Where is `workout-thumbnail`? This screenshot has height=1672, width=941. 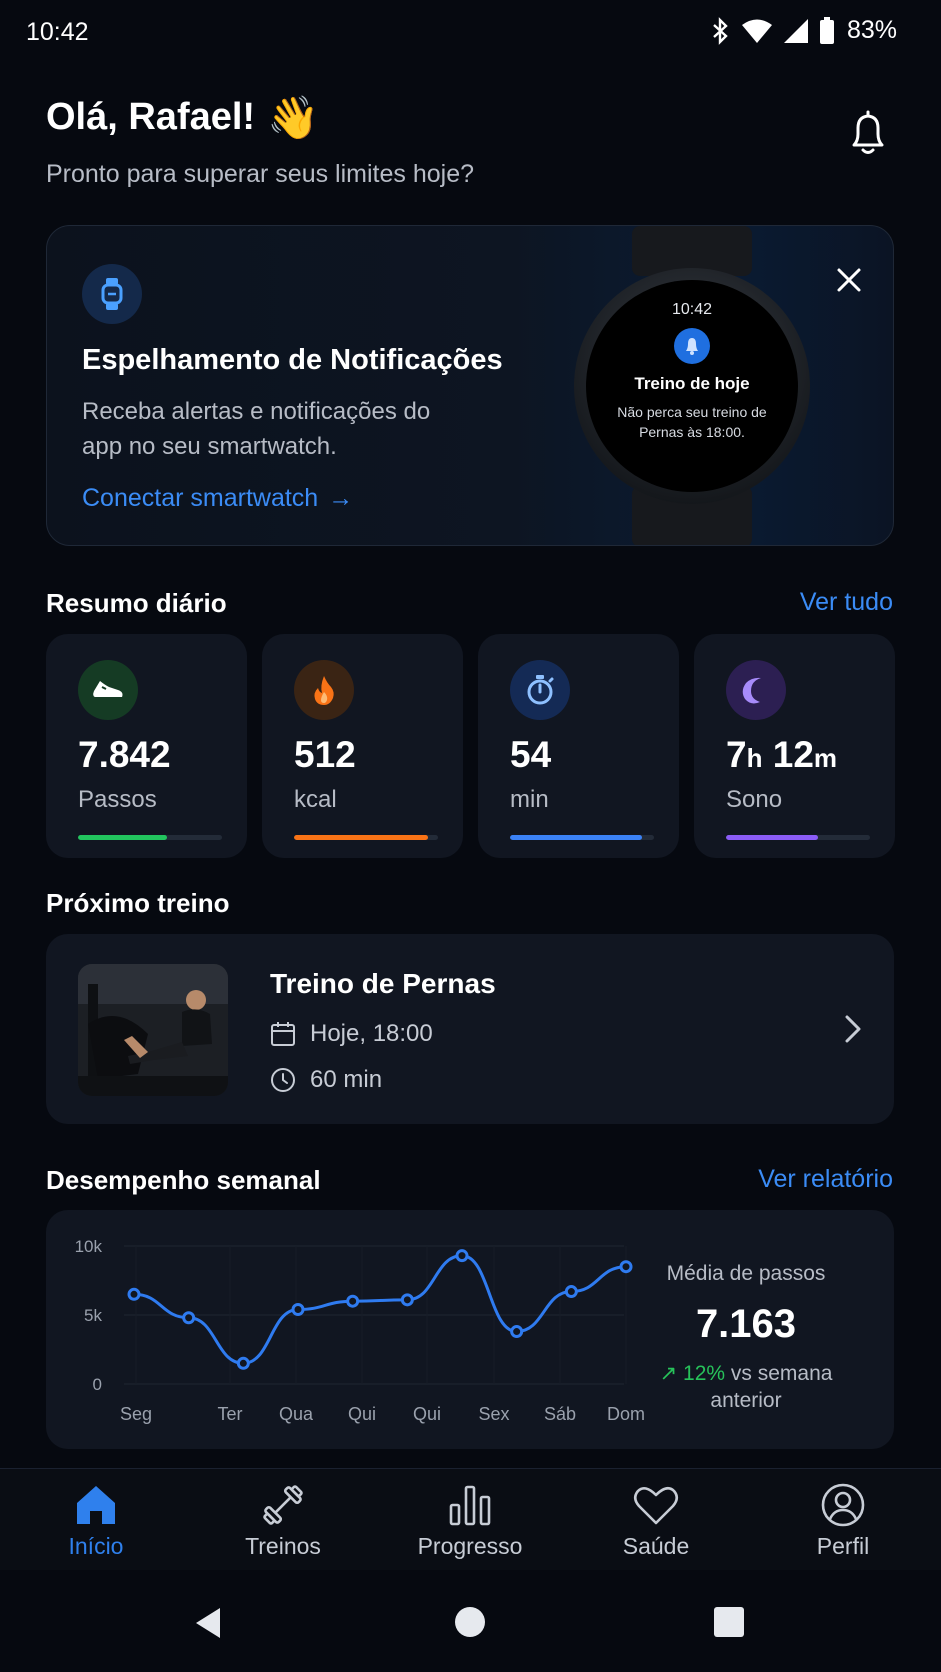 workout-thumbnail is located at coordinates (153, 1030).